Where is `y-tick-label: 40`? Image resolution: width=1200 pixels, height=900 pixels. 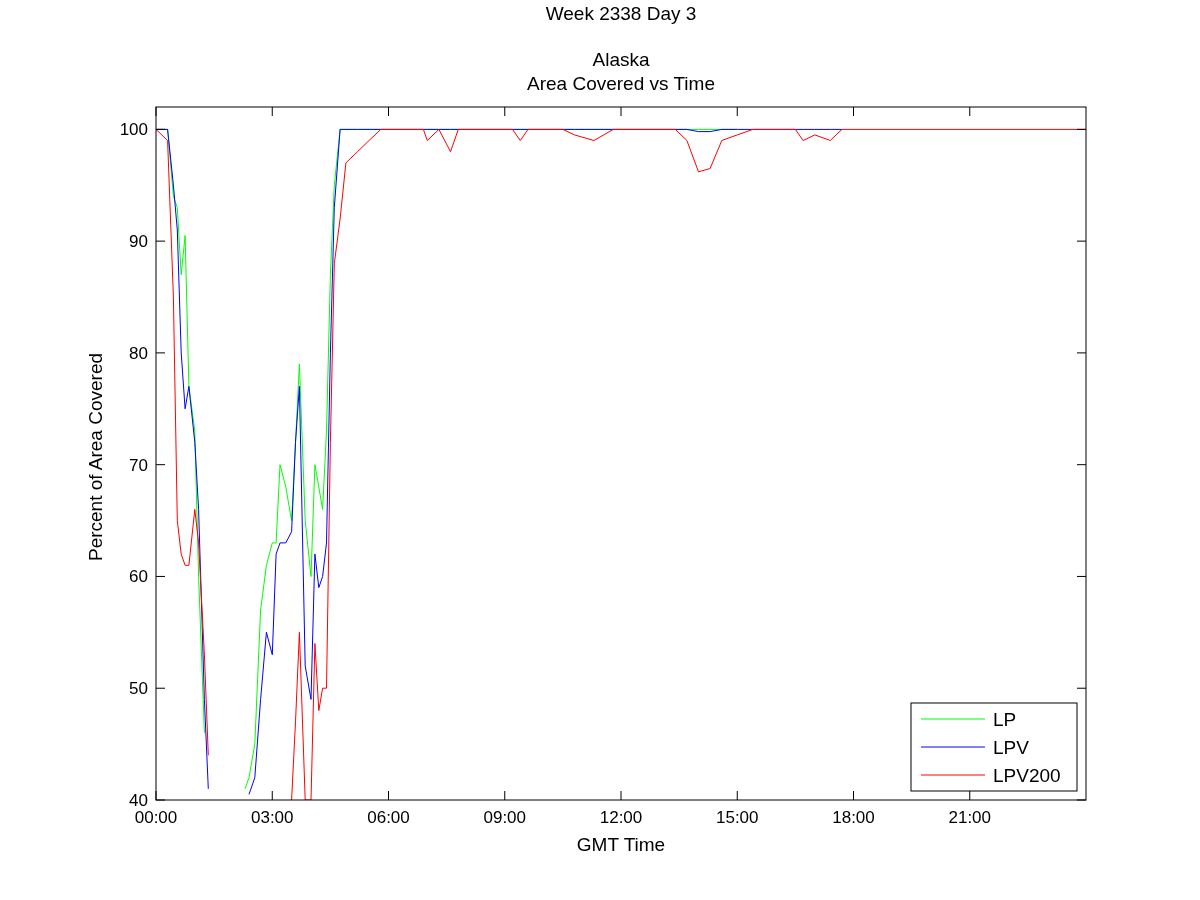 y-tick-label: 40 is located at coordinates (138, 800).